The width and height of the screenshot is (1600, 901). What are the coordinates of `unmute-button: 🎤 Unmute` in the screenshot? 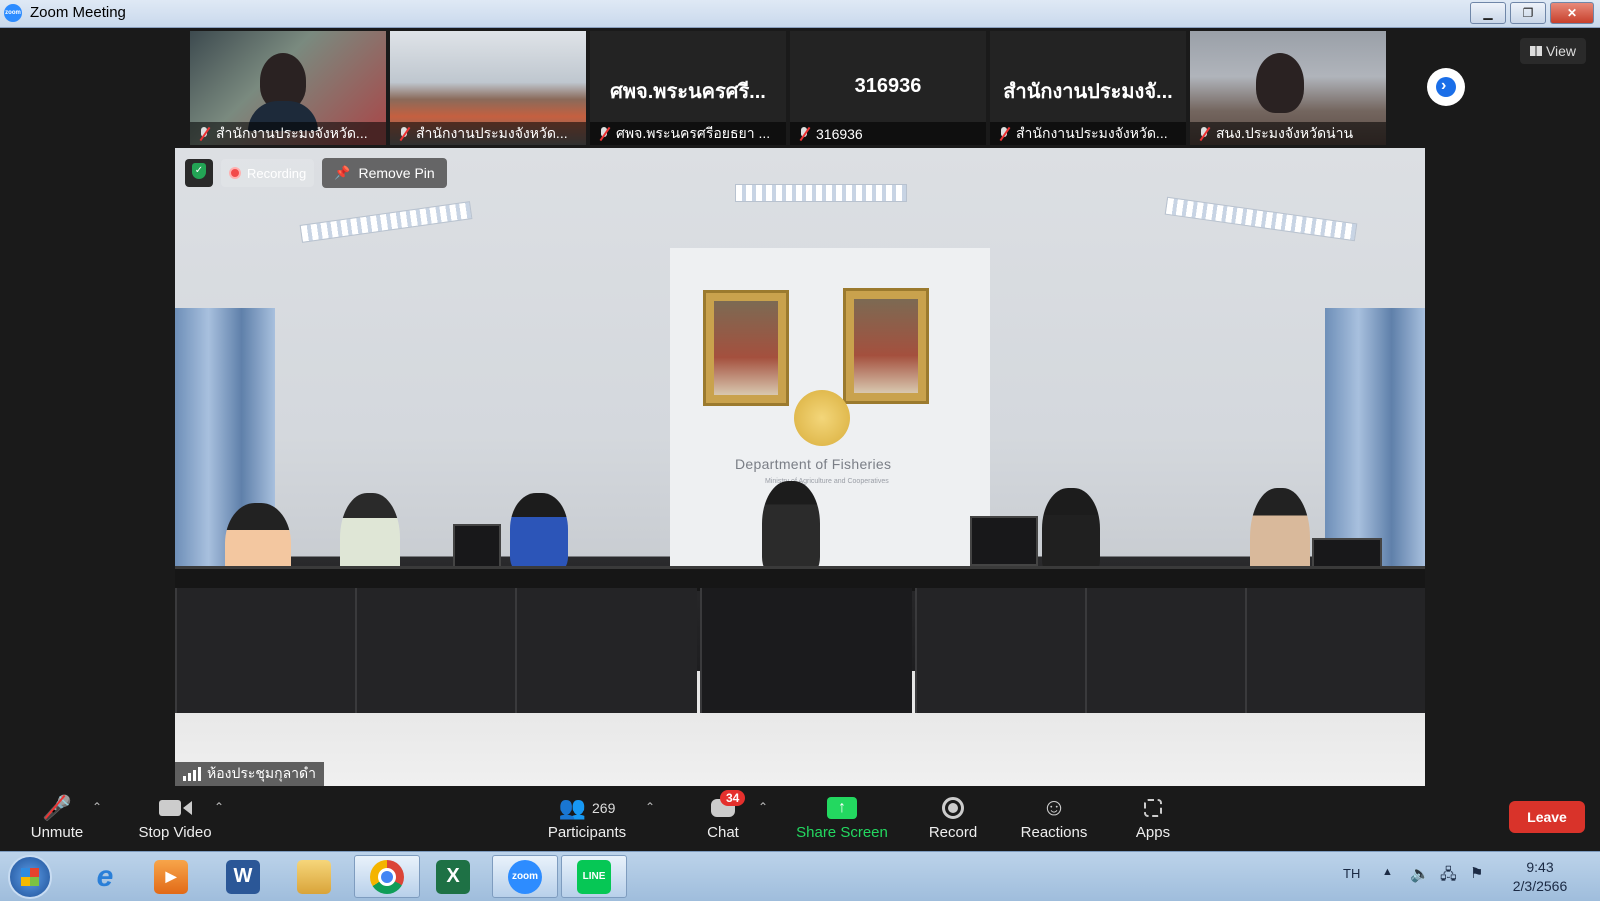 It's located at (57, 817).